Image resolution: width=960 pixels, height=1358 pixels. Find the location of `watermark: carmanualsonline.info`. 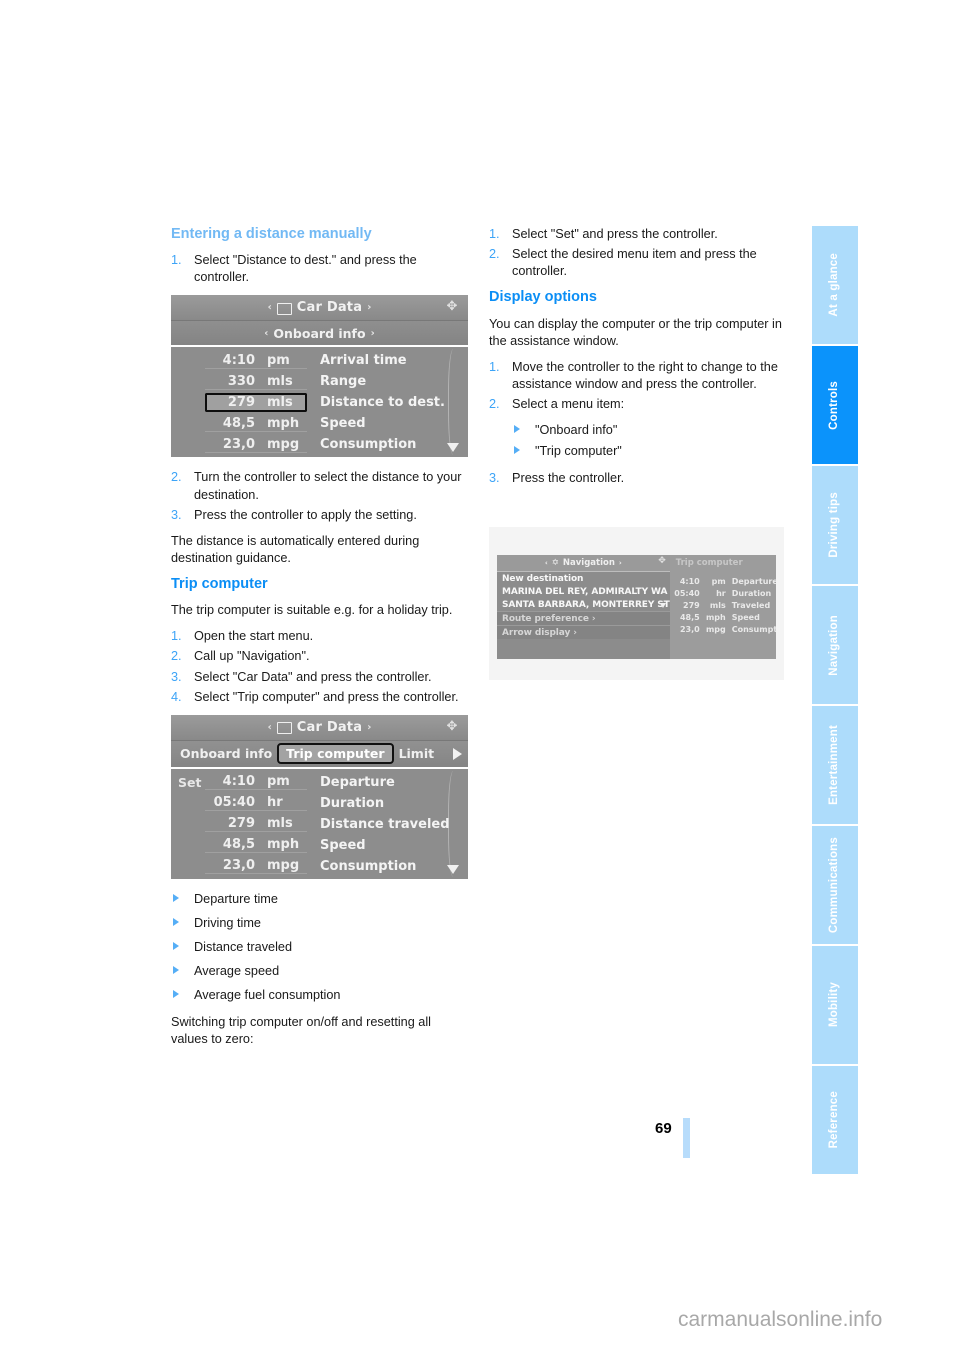

watermark: carmanualsonline.info is located at coordinates (780, 1319).